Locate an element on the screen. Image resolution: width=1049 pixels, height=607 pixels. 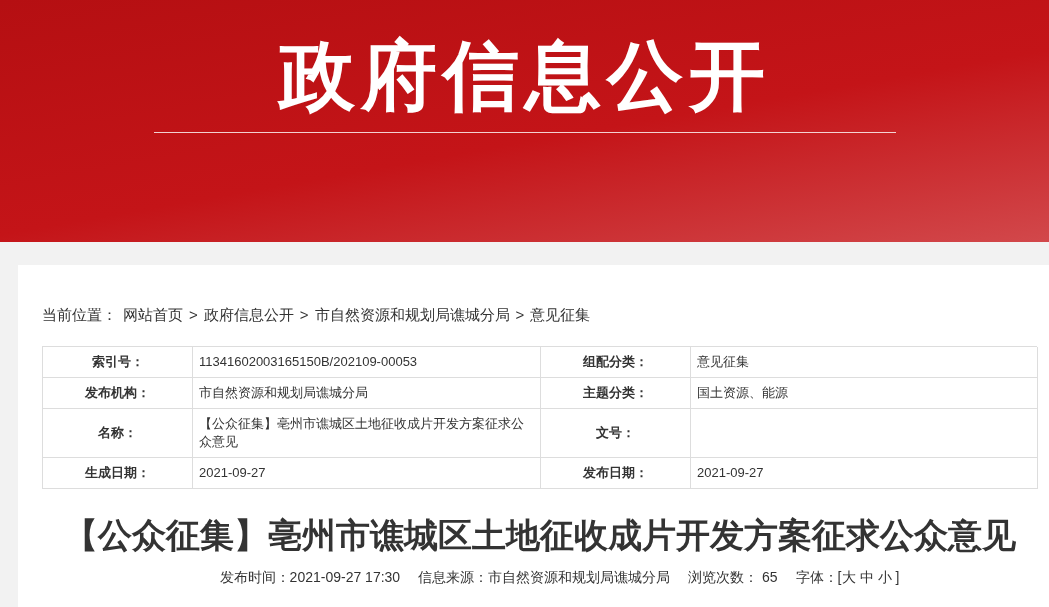
banner-title: 政府信息公开 is located at coordinates (524, 76).